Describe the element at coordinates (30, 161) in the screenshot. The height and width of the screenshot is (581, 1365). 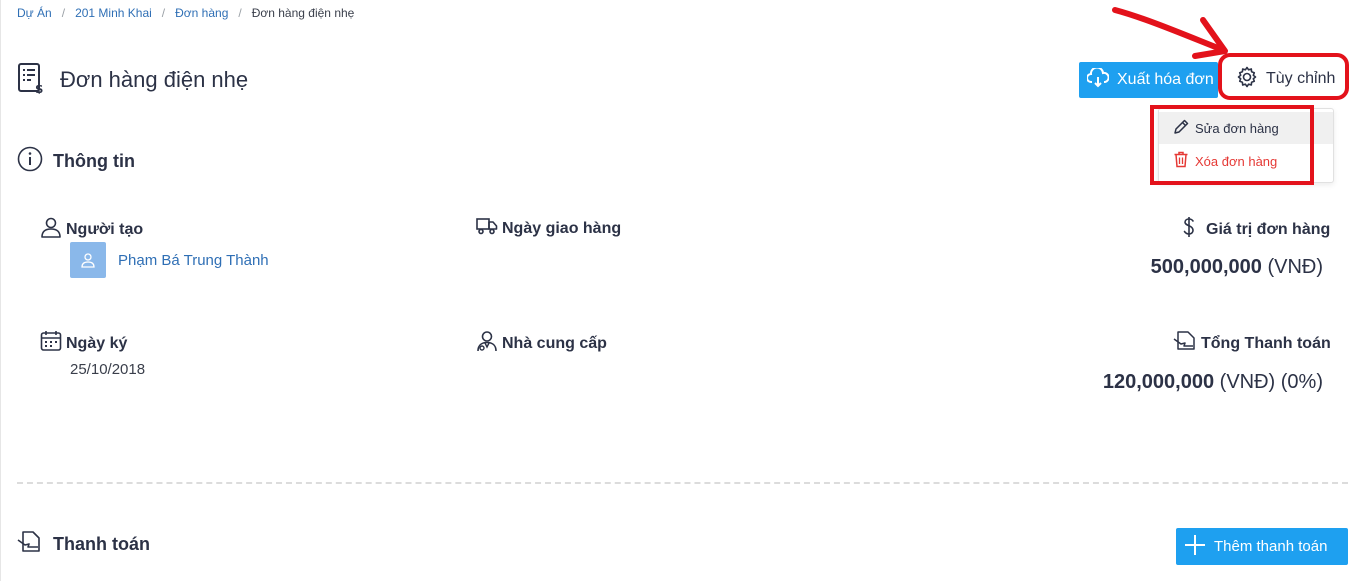
I see `info-circle-icon` at that location.